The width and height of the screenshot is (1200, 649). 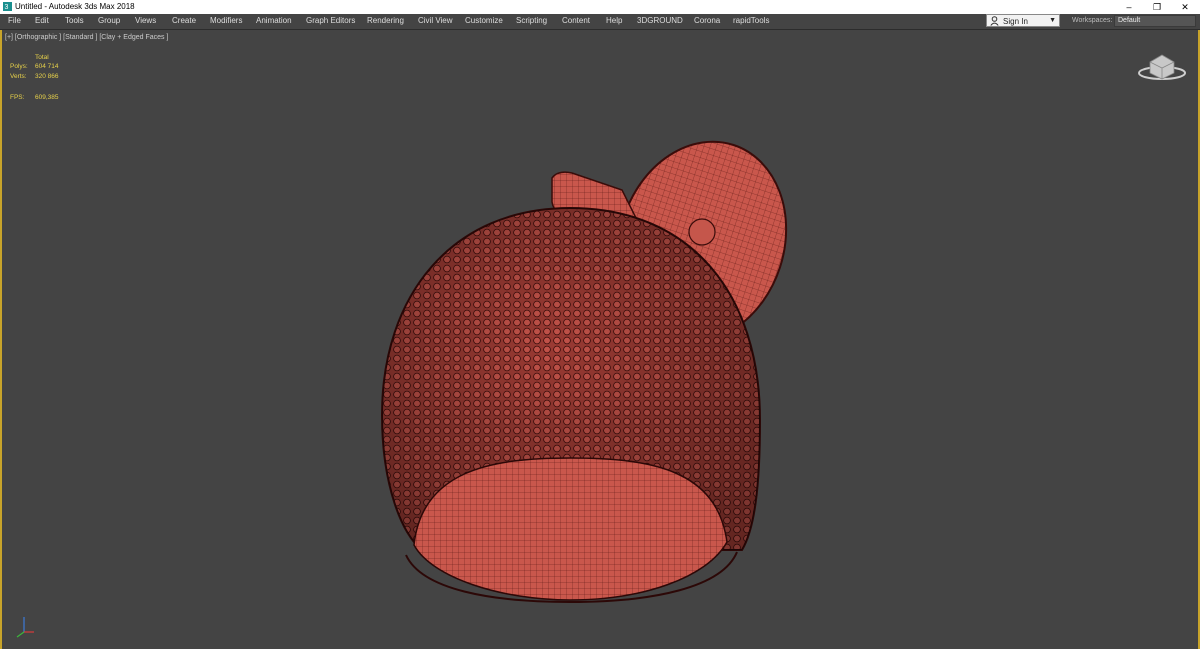 I want to click on sign-in-dropdown: Sign In ▼, so click(x=1023, y=20).